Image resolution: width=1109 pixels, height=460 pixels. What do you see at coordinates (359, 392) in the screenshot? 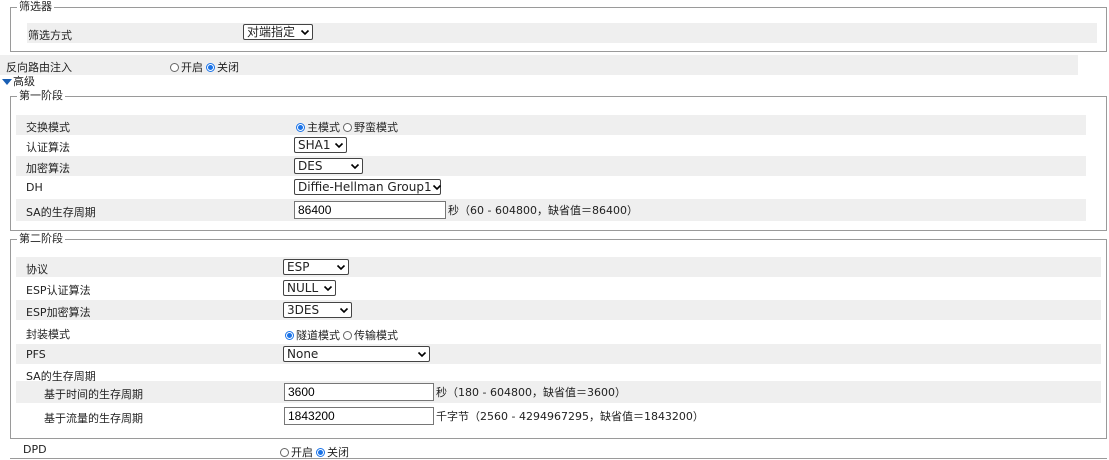
I see `time-lifetime-input` at bounding box center [359, 392].